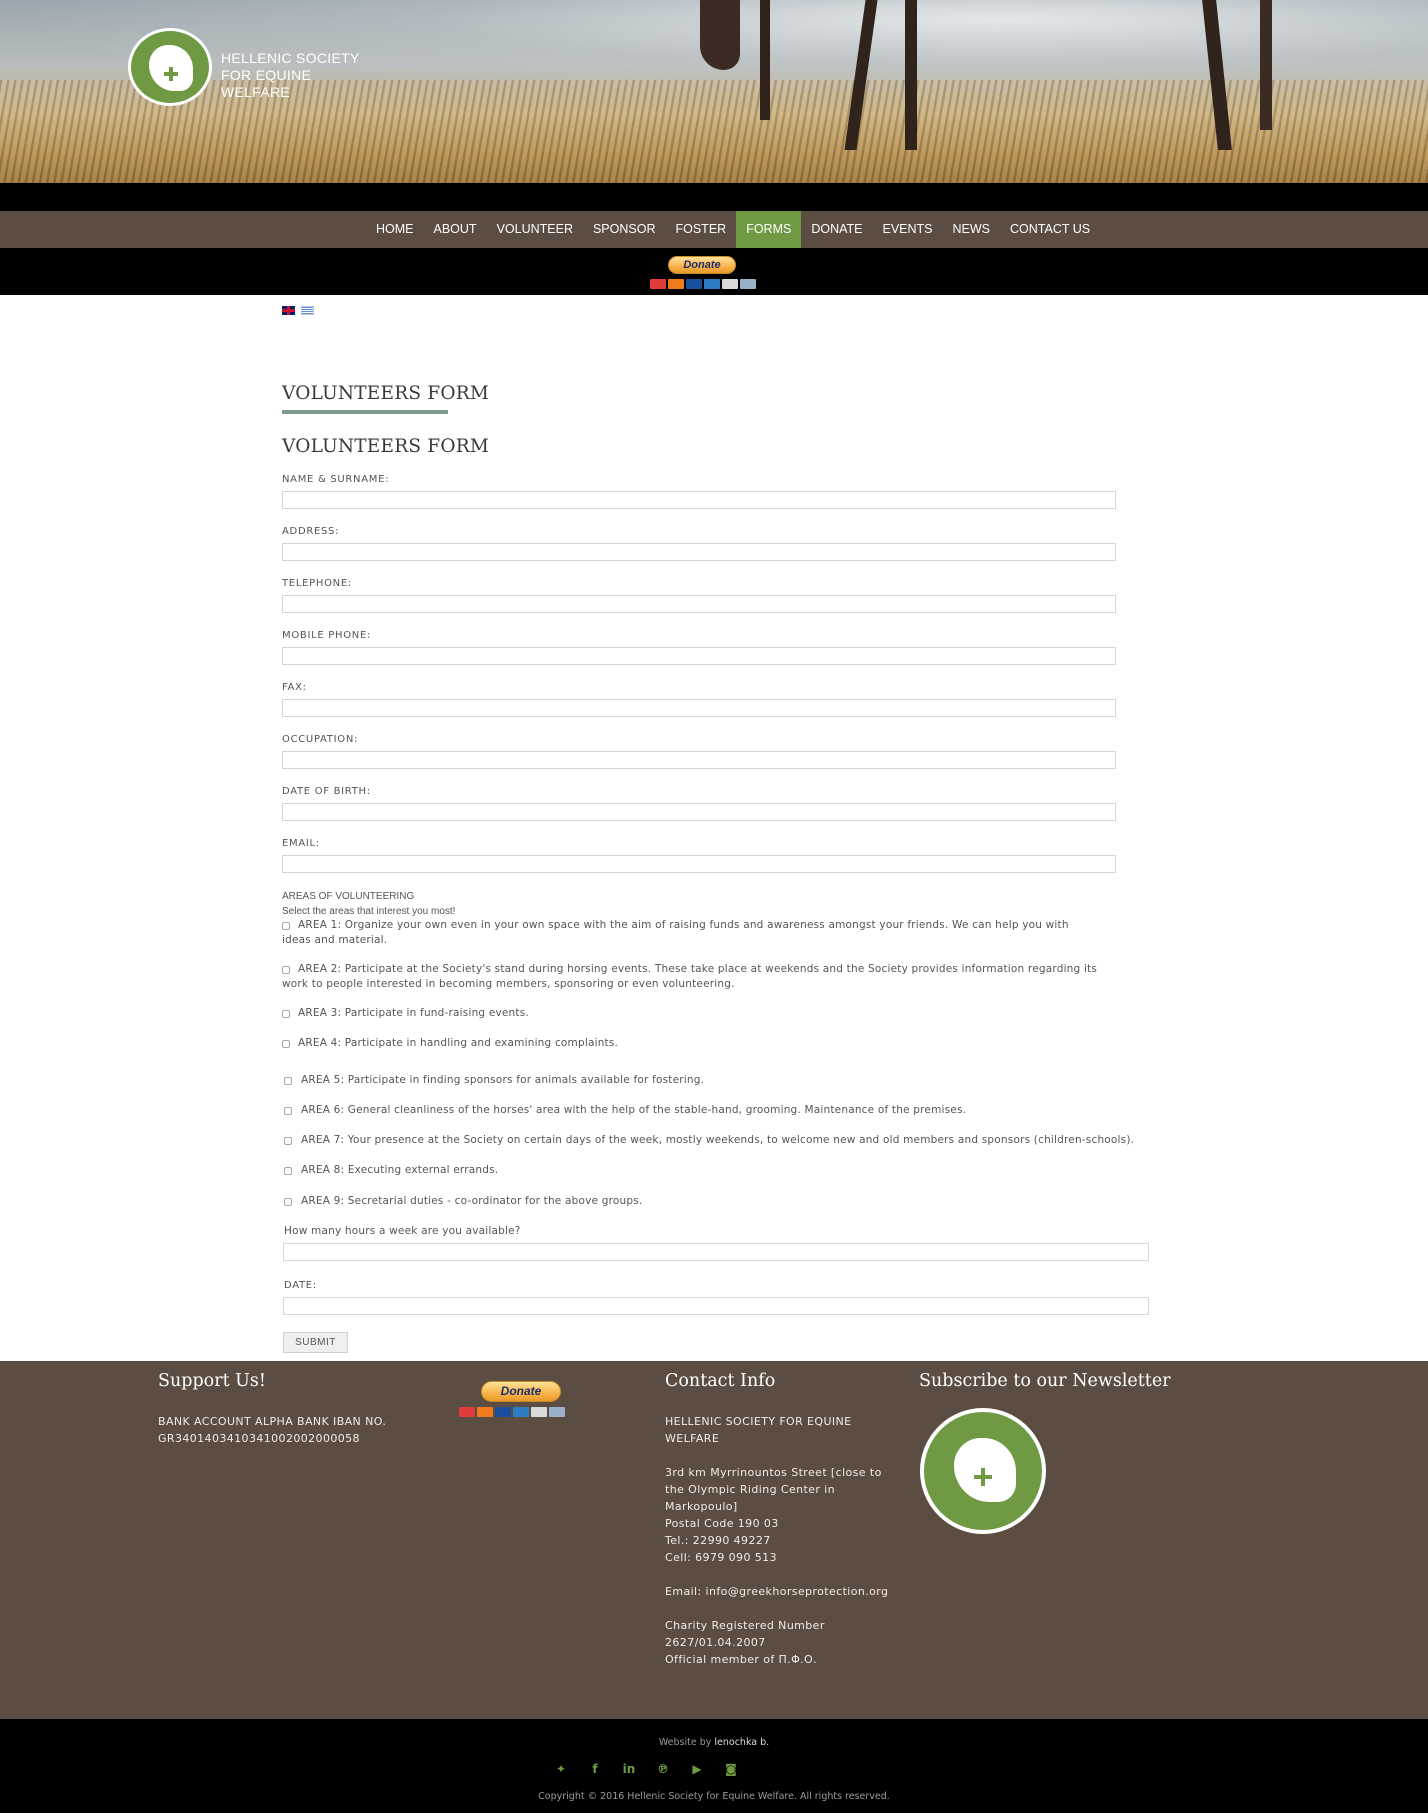 The width and height of the screenshot is (1428, 1813). I want to click on submit-button: SUBMIT, so click(315, 1342).